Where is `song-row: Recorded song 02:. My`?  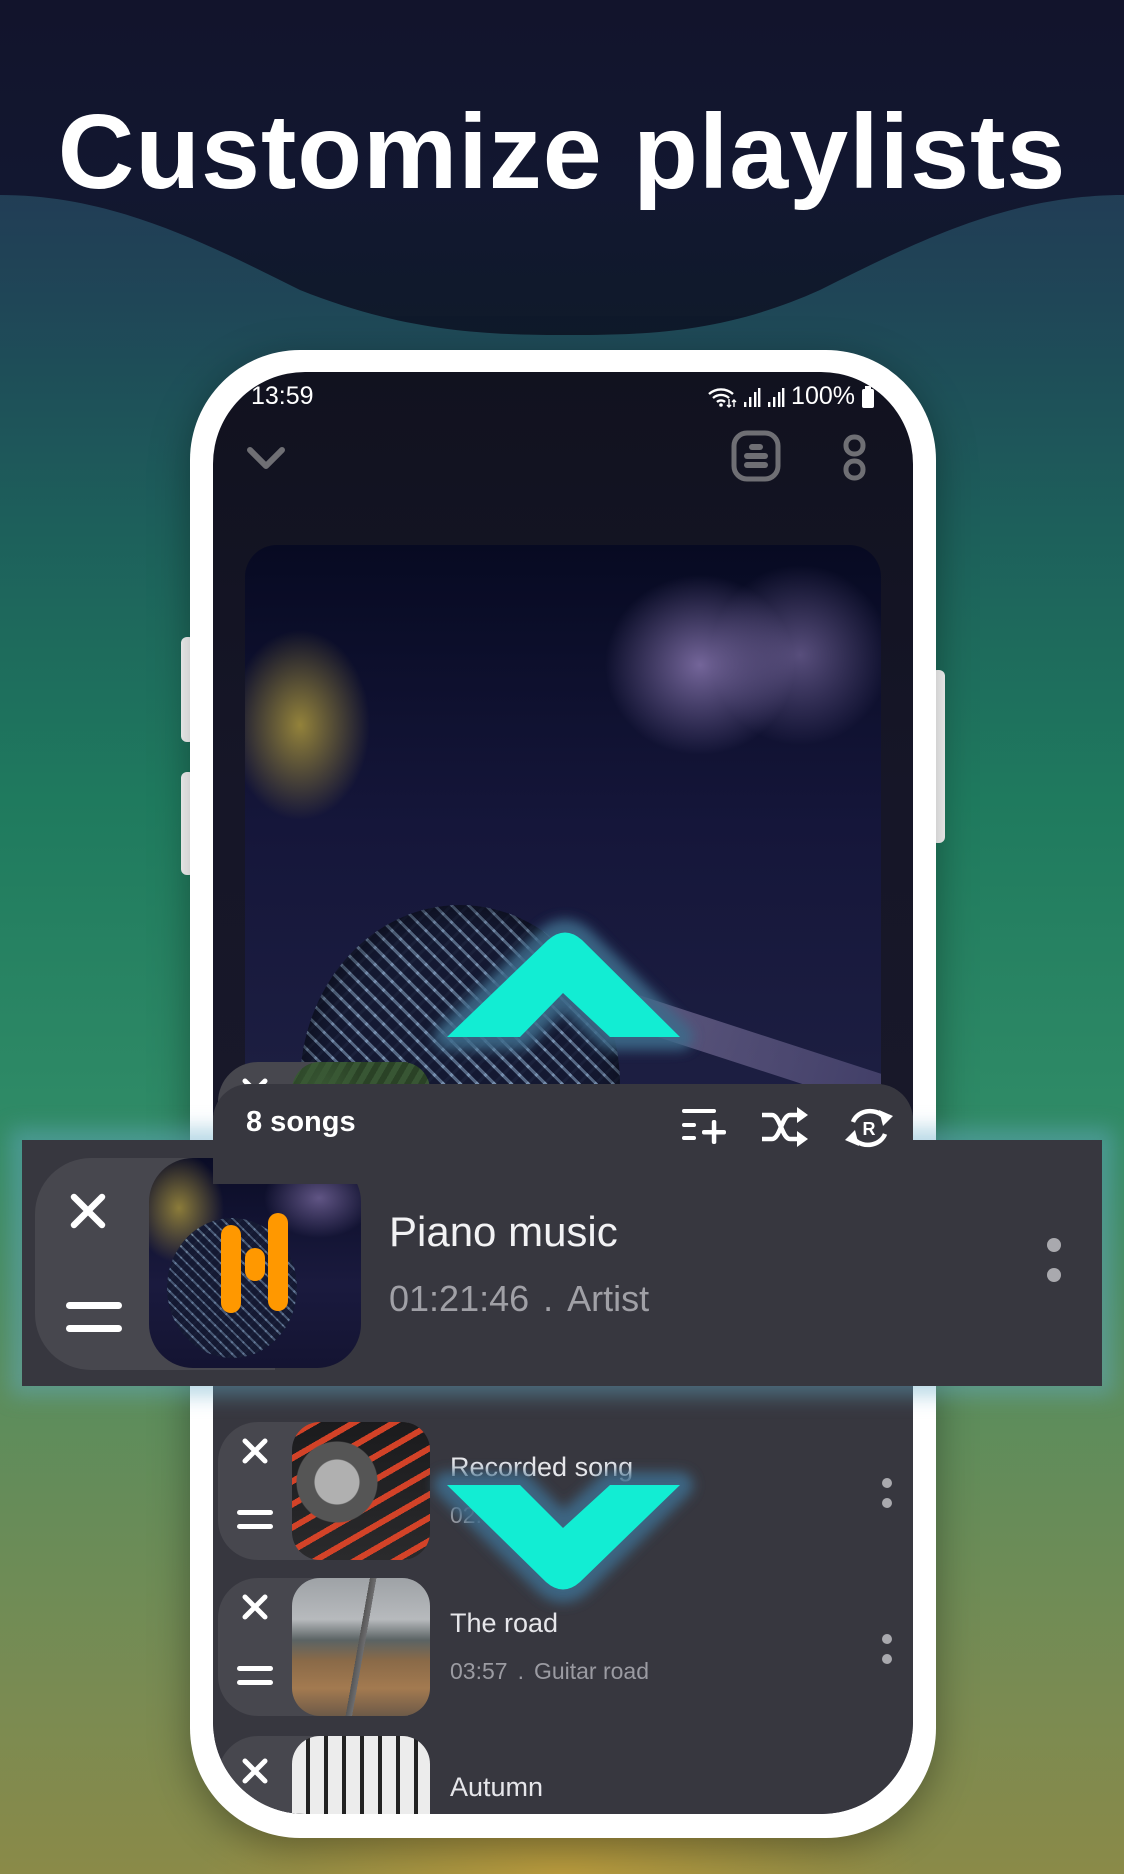
song-row: Recorded song 02:. My is located at coordinates (563, 1491).